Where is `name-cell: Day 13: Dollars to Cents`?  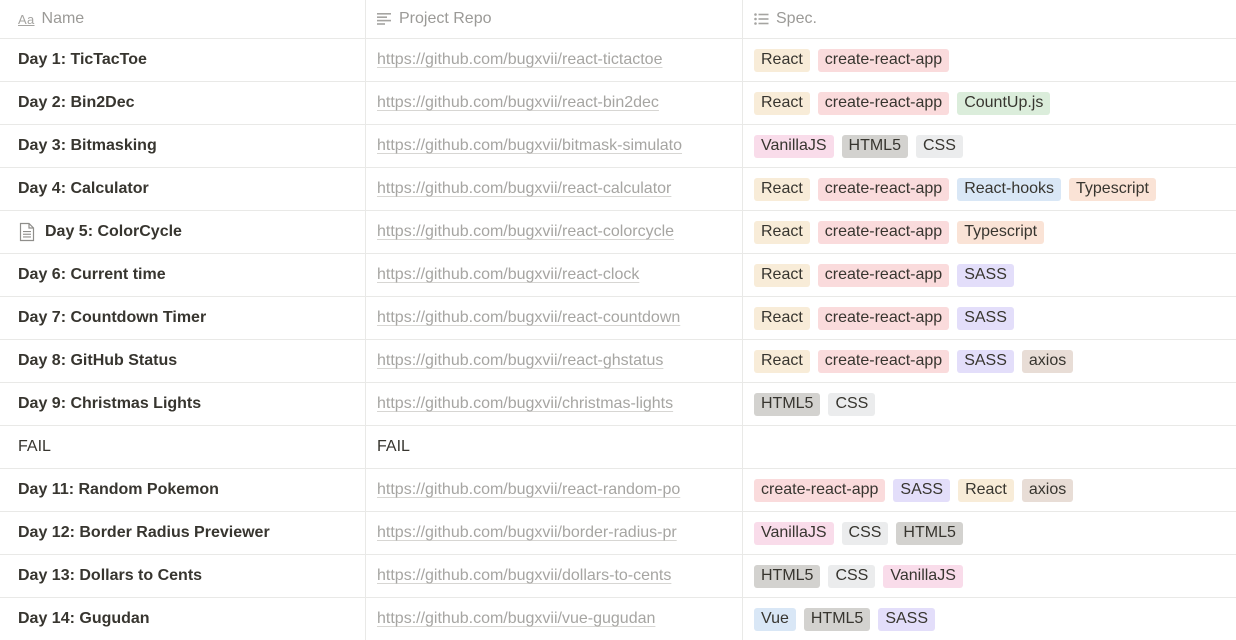 name-cell: Day 13: Dollars to Cents is located at coordinates (183, 576).